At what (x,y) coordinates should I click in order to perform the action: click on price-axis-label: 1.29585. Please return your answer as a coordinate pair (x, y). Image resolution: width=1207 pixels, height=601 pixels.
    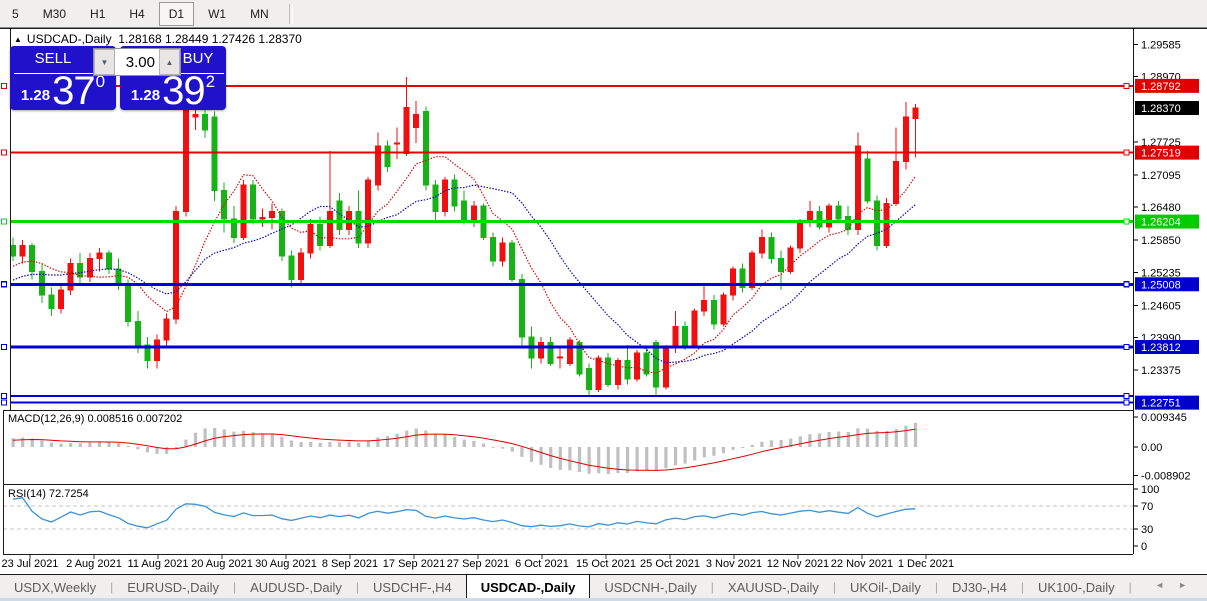
    Looking at the image, I should click on (1161, 45).